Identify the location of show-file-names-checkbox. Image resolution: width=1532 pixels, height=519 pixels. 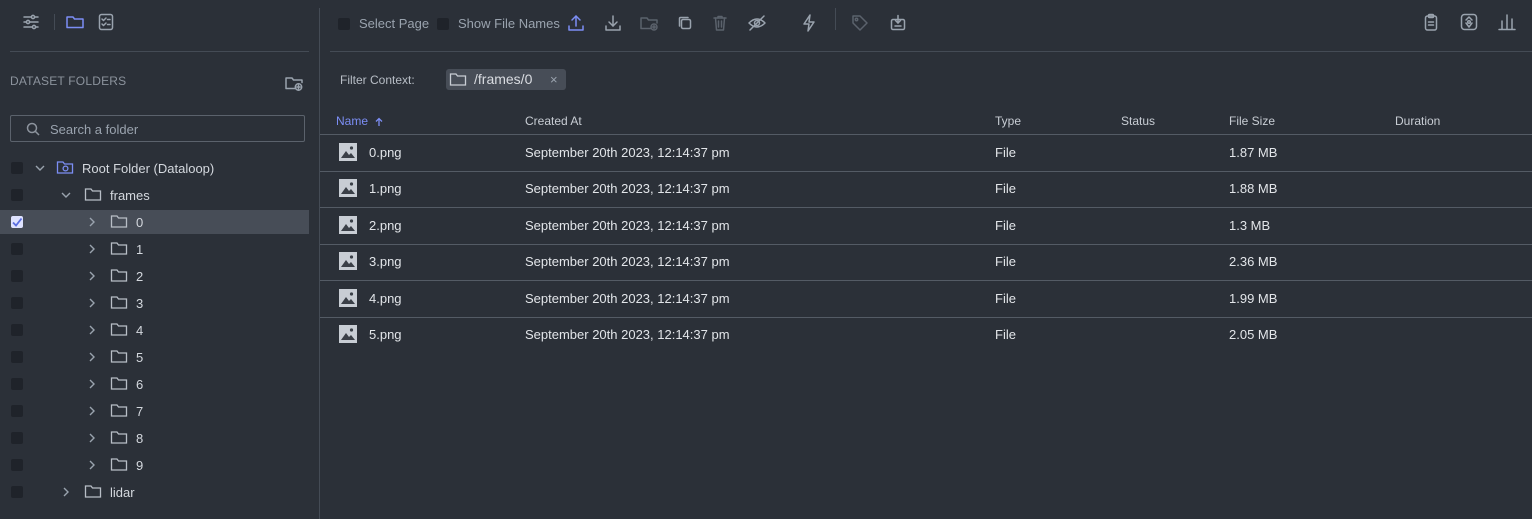
(443, 24).